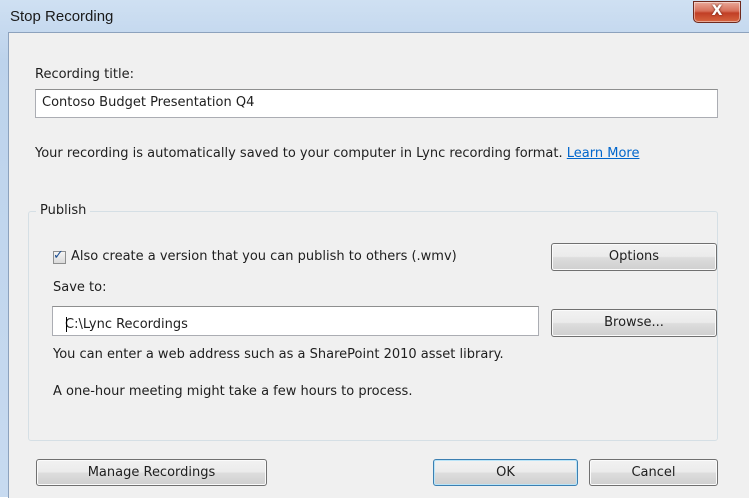 The height and width of the screenshot is (498, 749). I want to click on ok-button-label: OK, so click(505, 472).